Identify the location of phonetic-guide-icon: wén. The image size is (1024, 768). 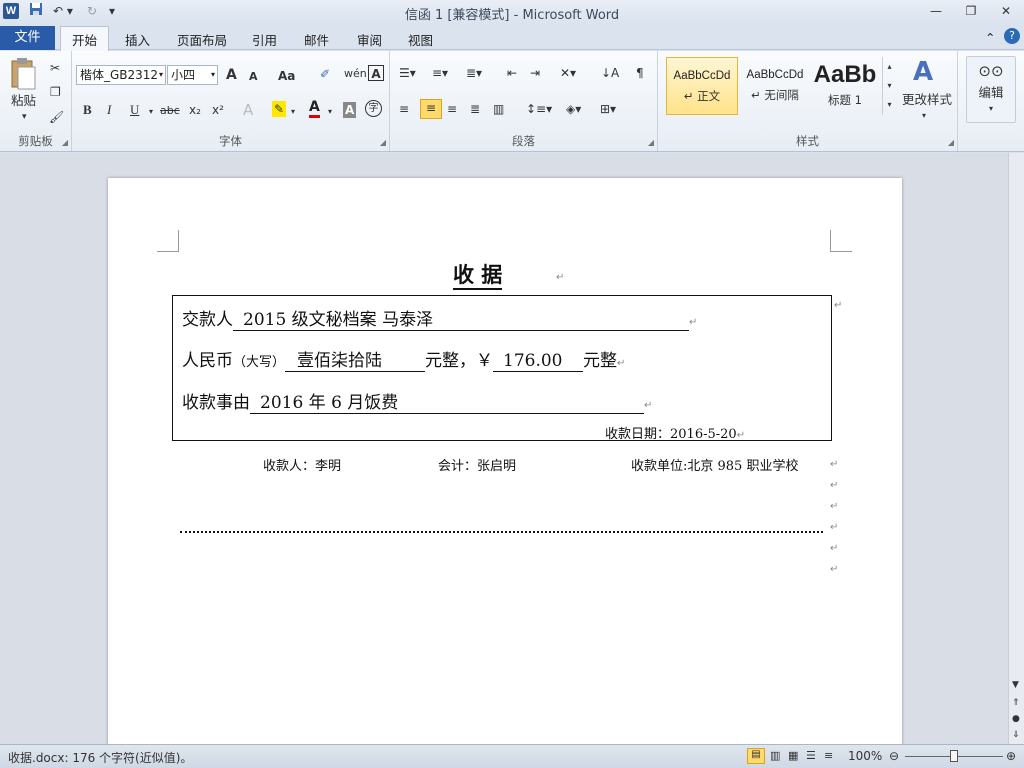
(355, 74).